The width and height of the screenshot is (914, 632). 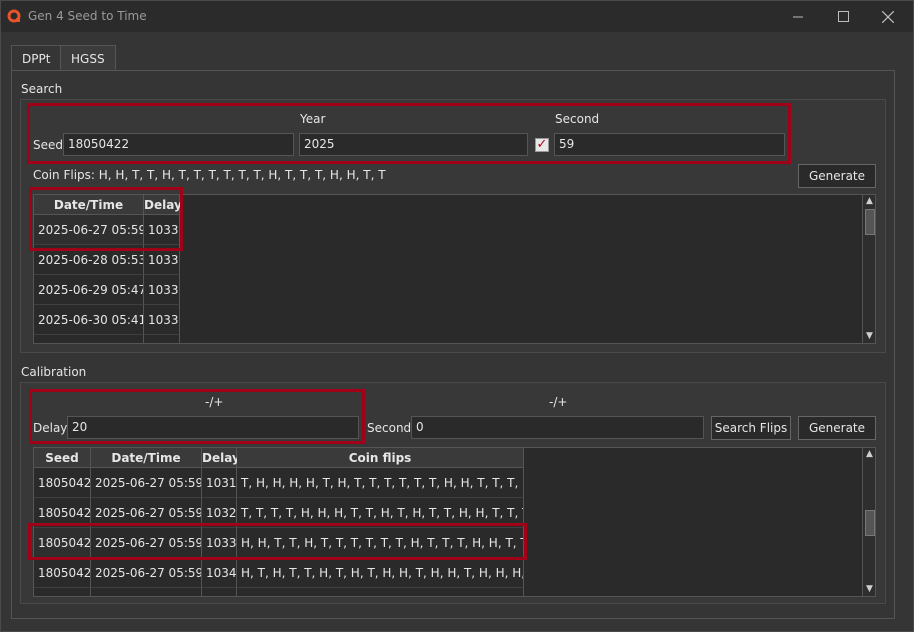 I want to click on calibration-group-label: Calibration, so click(x=54, y=372).